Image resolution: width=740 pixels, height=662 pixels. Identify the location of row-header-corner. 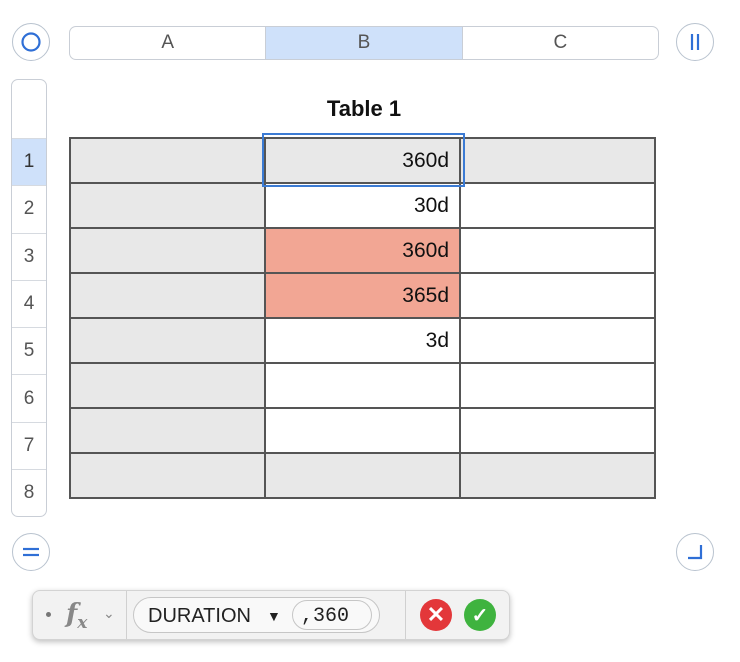
(29, 109).